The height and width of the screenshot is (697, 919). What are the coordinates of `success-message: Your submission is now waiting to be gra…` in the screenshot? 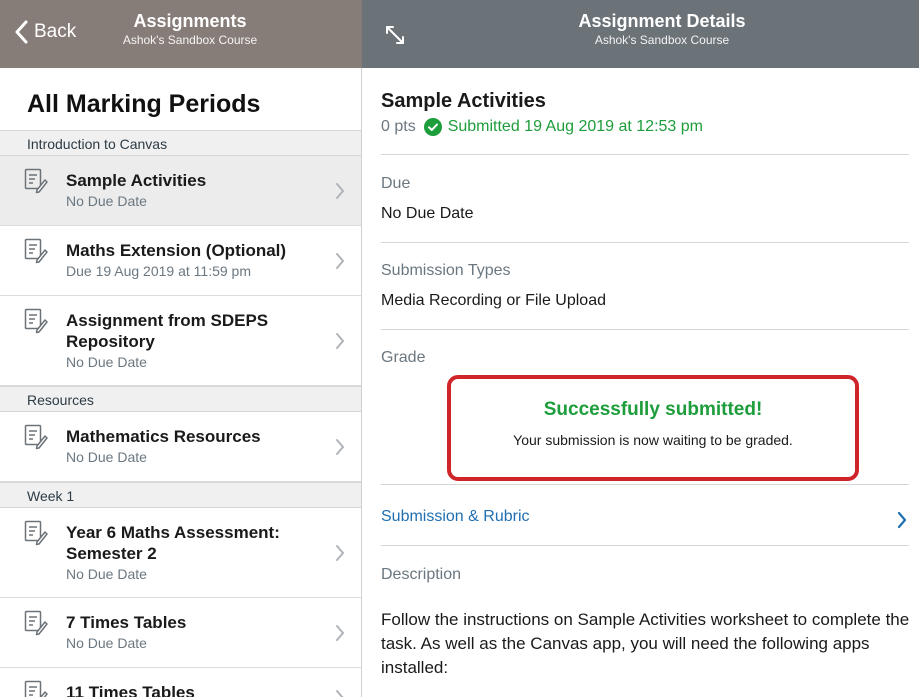 It's located at (653, 440).